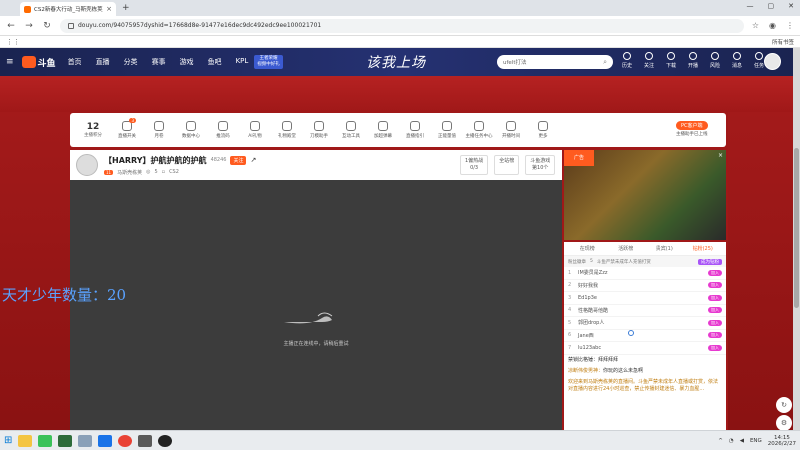 The height and width of the screenshot is (450, 800). I want to click on nav-home: 首页, so click(75, 62).